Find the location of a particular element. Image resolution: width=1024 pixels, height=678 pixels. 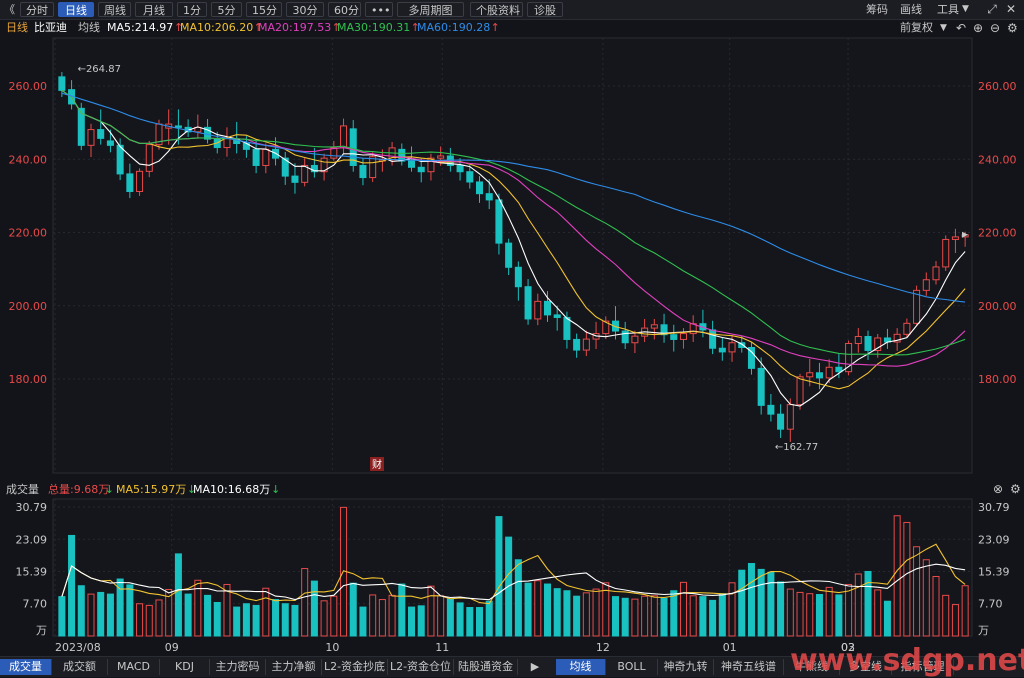

indicator-tab-left-7: L2-资金仓位 is located at coordinates (421, 667).